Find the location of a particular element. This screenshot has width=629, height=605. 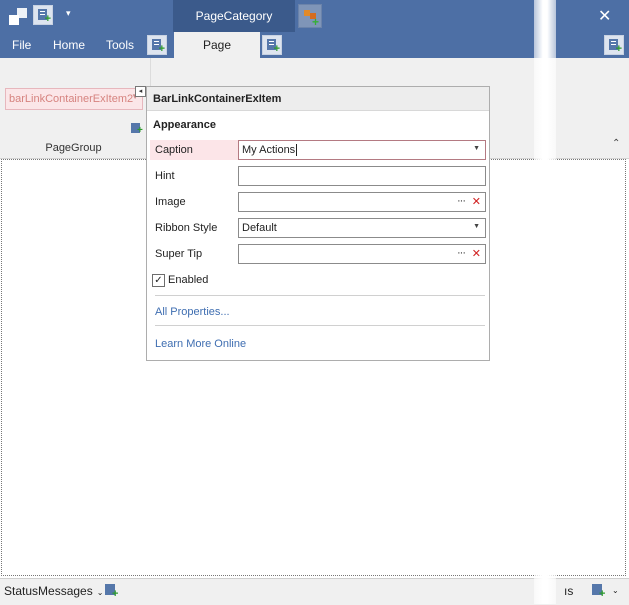

super-tip-input: ··· ✕ is located at coordinates (362, 254).